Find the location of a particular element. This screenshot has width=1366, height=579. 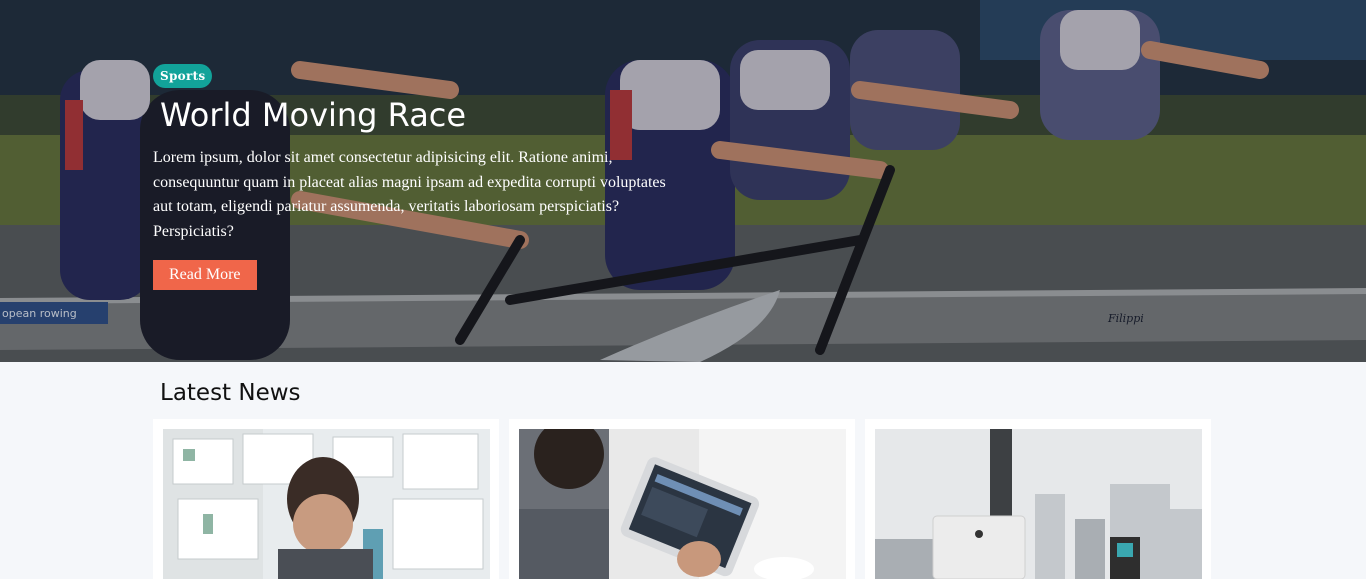

tablet-reading-image is located at coordinates (682, 504).